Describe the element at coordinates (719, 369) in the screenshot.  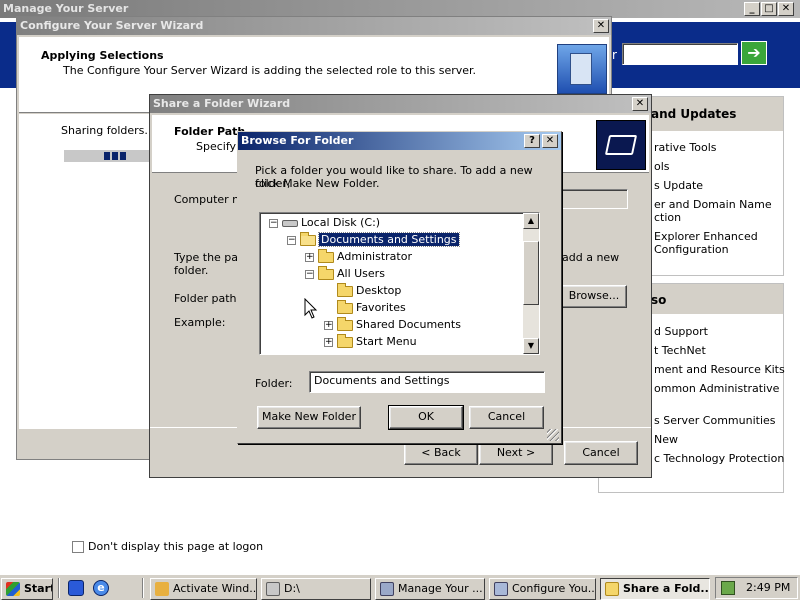
I see `link-resource-kits: ment and Resource Kits` at that location.